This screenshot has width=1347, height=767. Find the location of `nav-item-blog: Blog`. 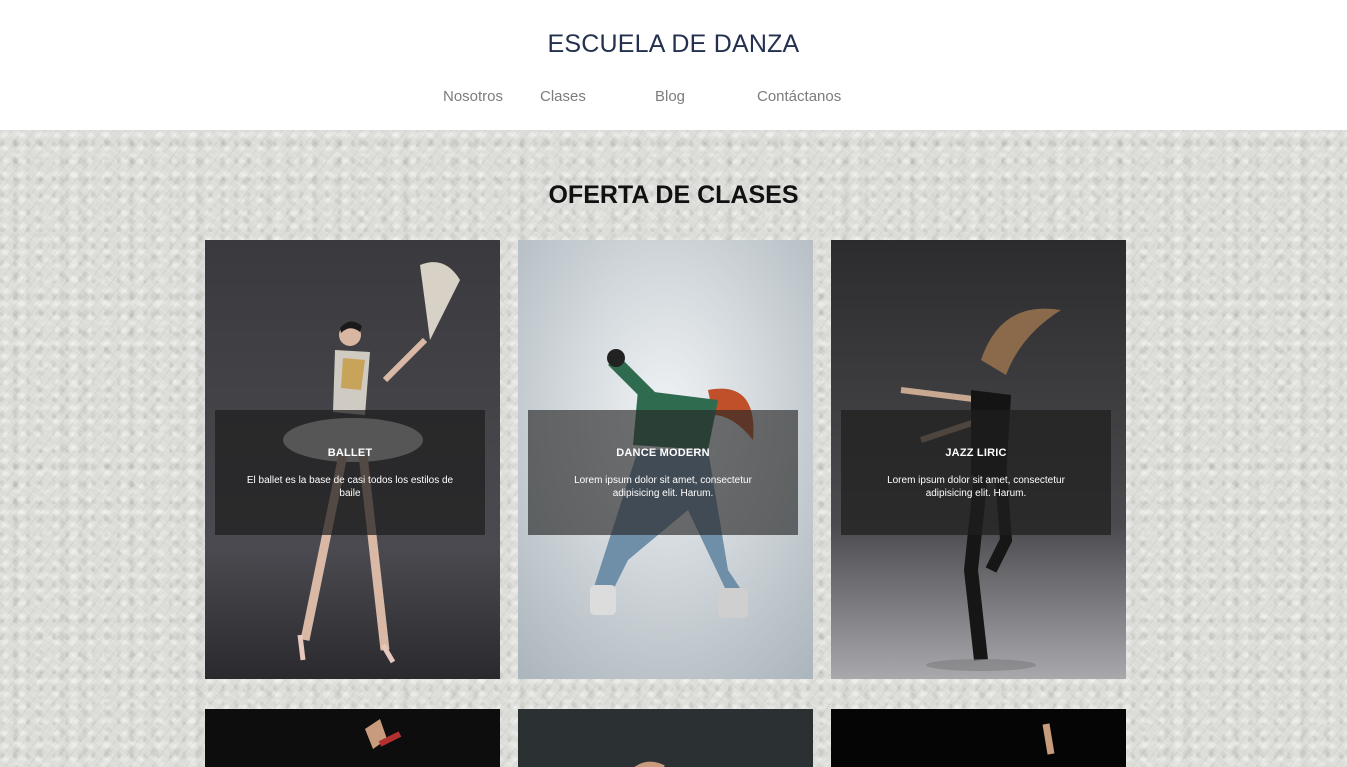

nav-item-blog: Blog is located at coordinates (670, 96).